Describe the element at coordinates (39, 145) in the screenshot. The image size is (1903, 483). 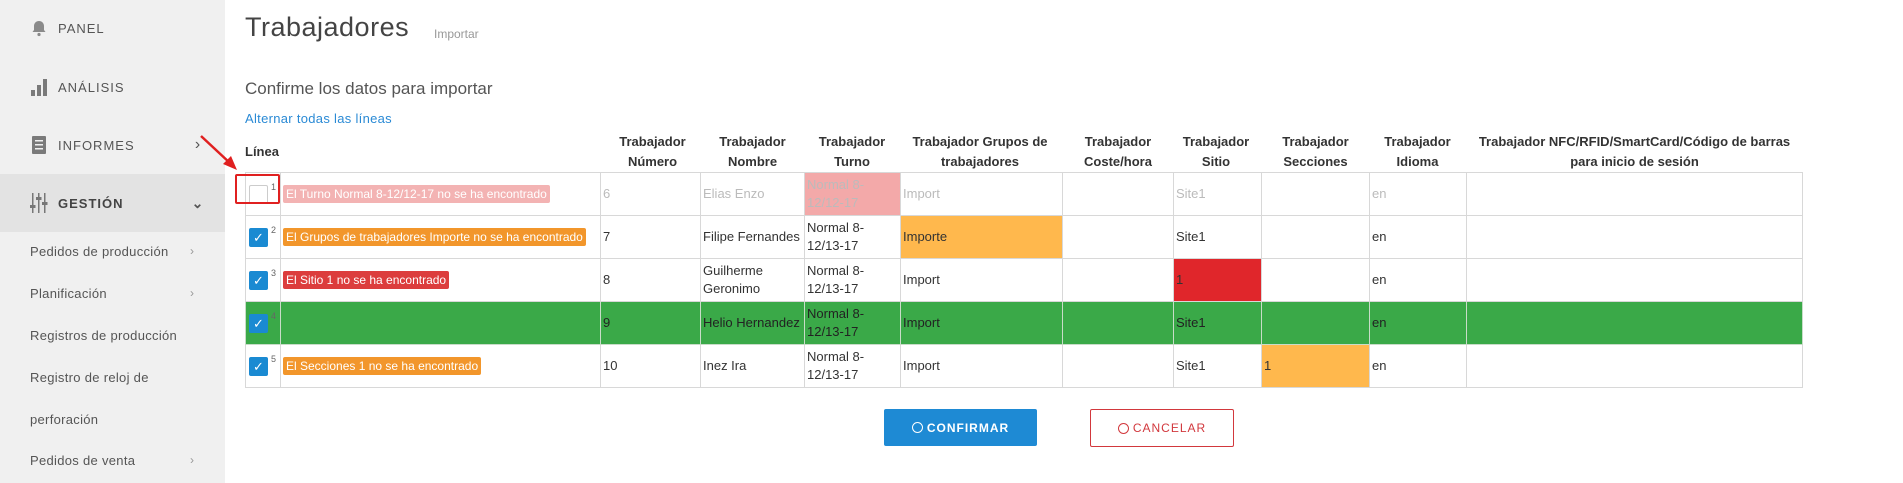
I see `document-icon` at that location.